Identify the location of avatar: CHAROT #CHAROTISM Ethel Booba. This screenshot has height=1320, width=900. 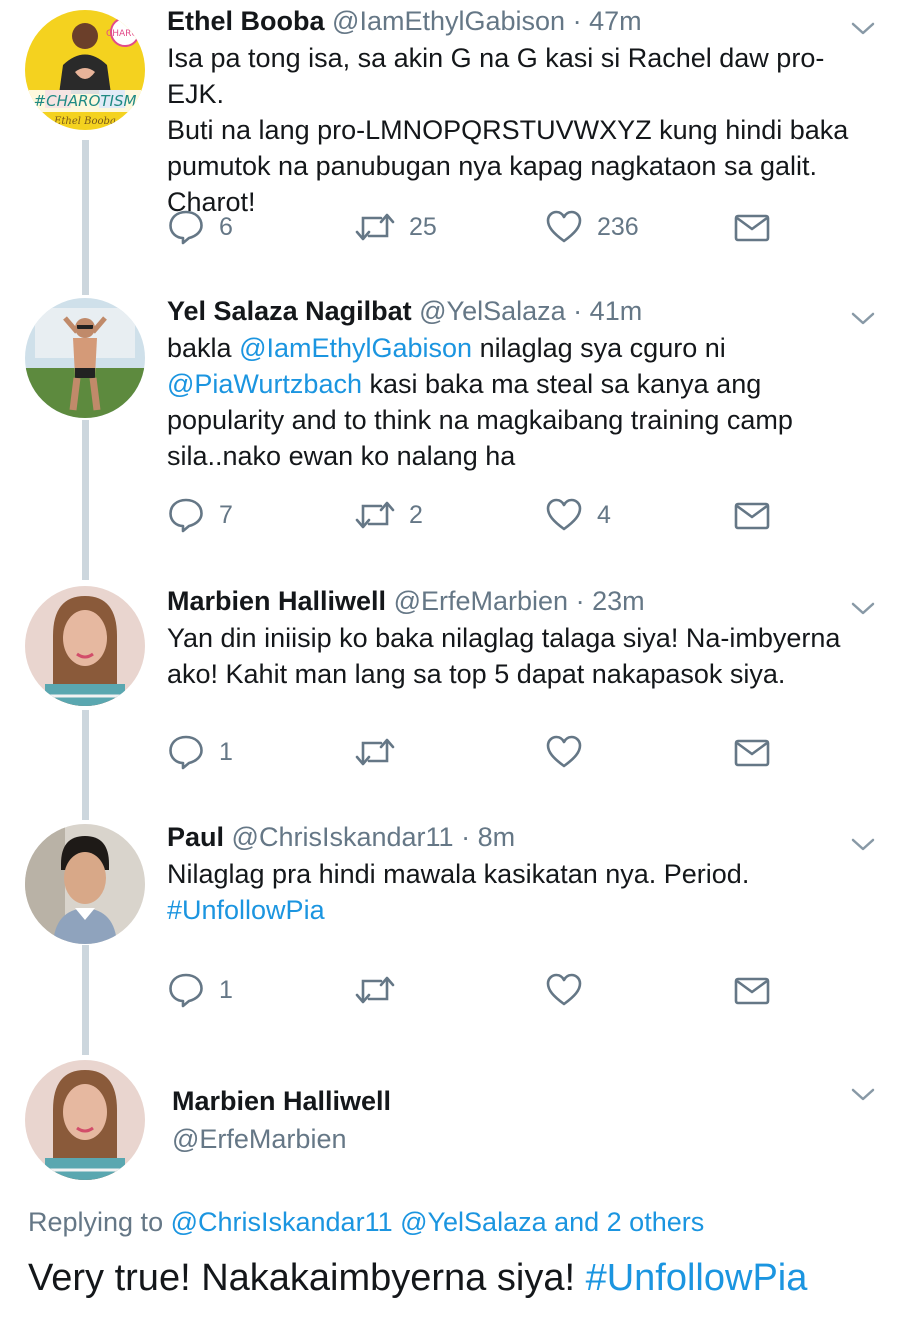
(85, 70).